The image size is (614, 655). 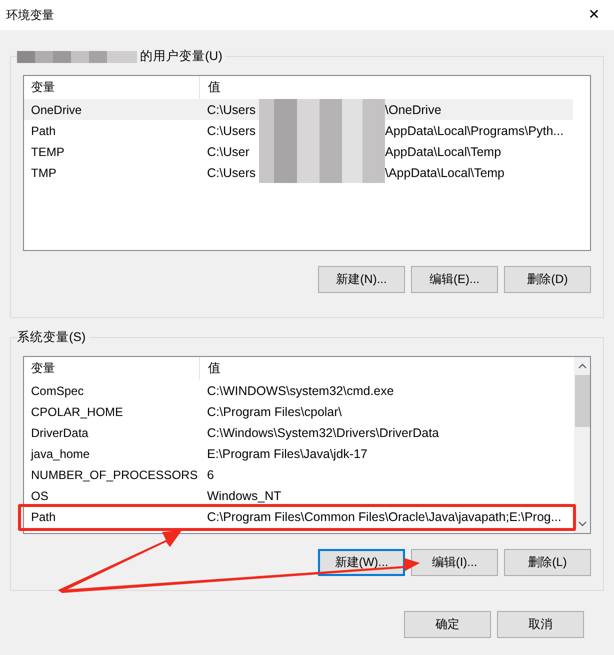 I want to click on column-header: 变量, so click(x=112, y=368).